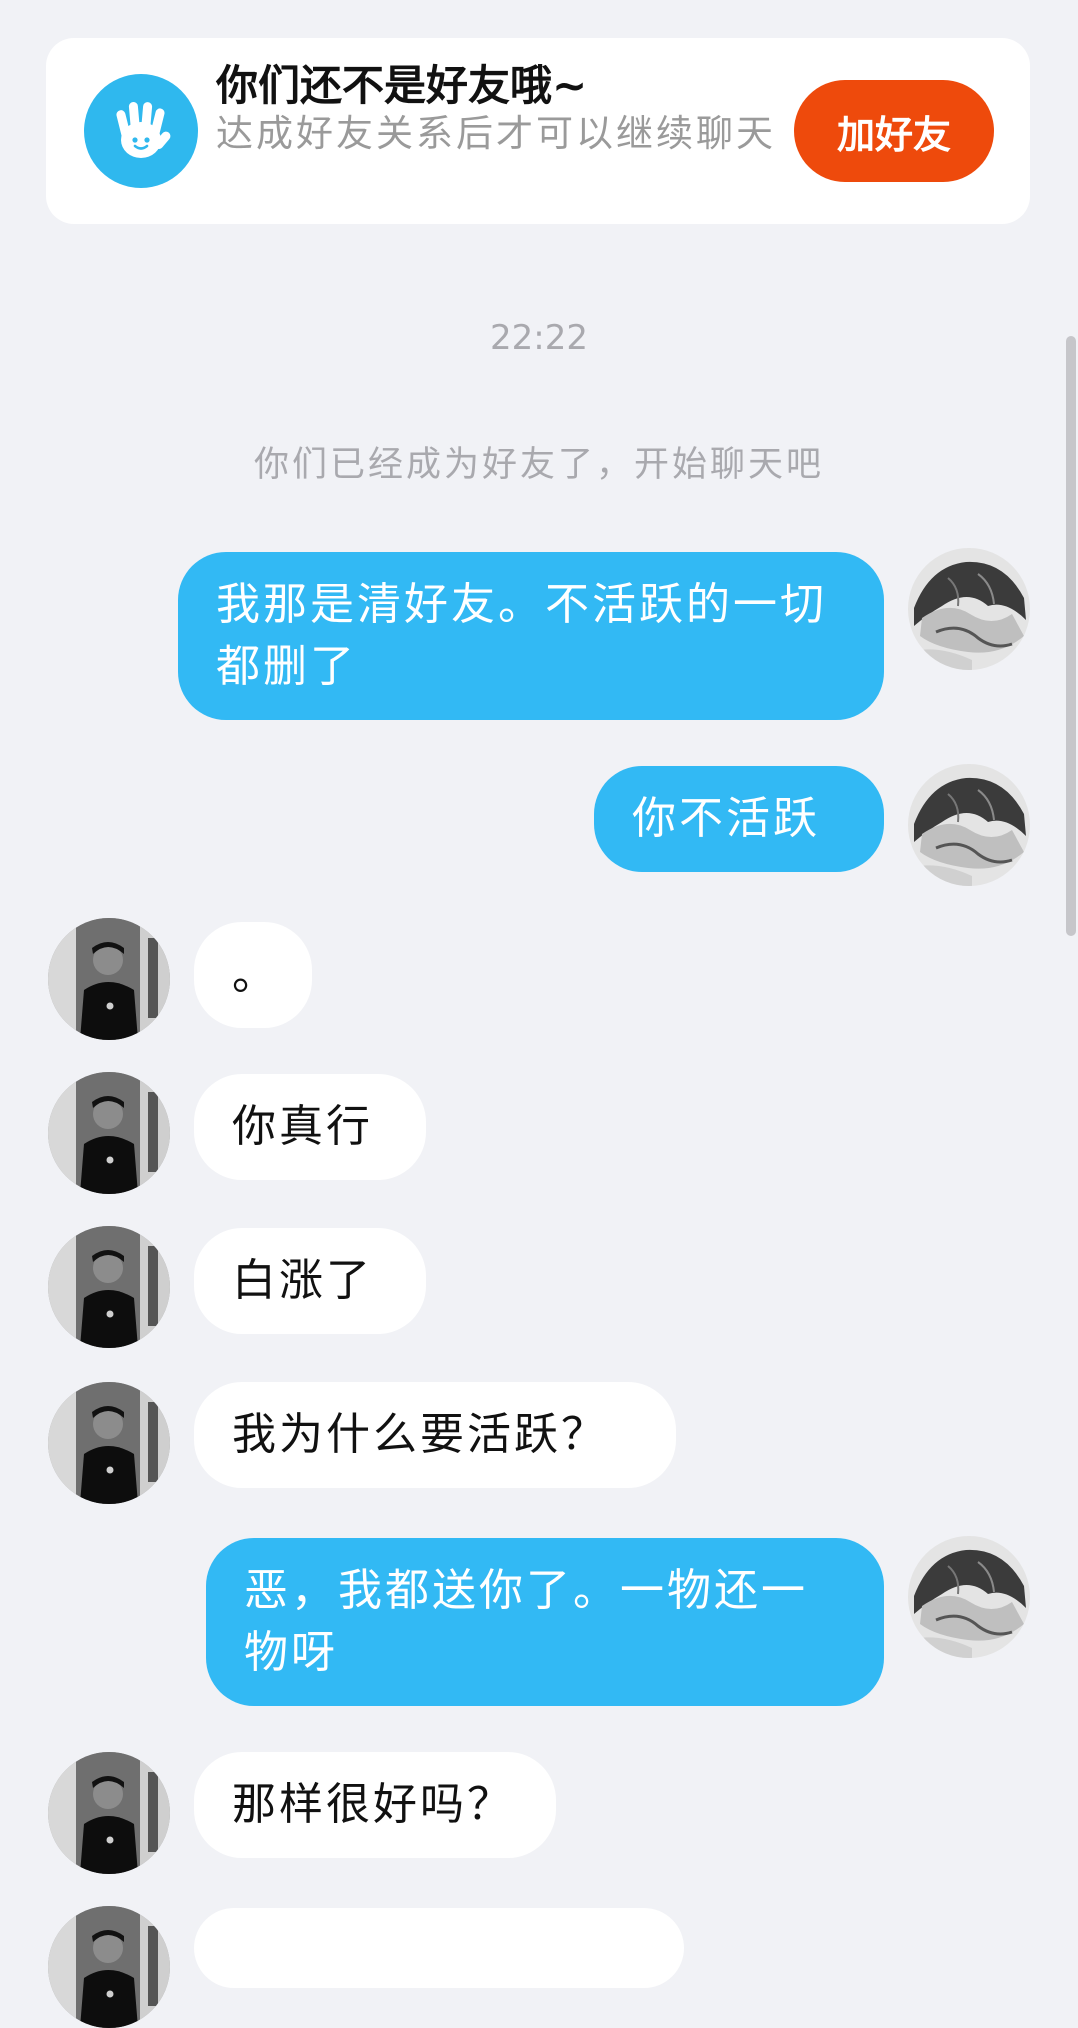 Image resolution: width=1078 pixels, height=2028 pixels. I want to click on system-message: 你们已经成为好友了，开始聊天吧, so click(538, 465).